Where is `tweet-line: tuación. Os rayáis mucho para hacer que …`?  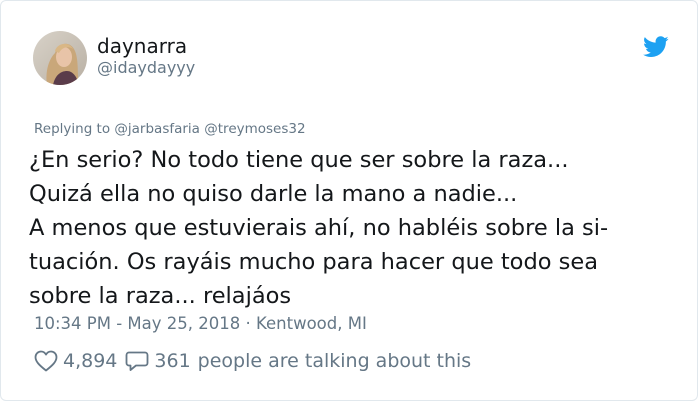 tweet-line: tuación. Os rayáis mucho para hacer que … is located at coordinates (314, 262).